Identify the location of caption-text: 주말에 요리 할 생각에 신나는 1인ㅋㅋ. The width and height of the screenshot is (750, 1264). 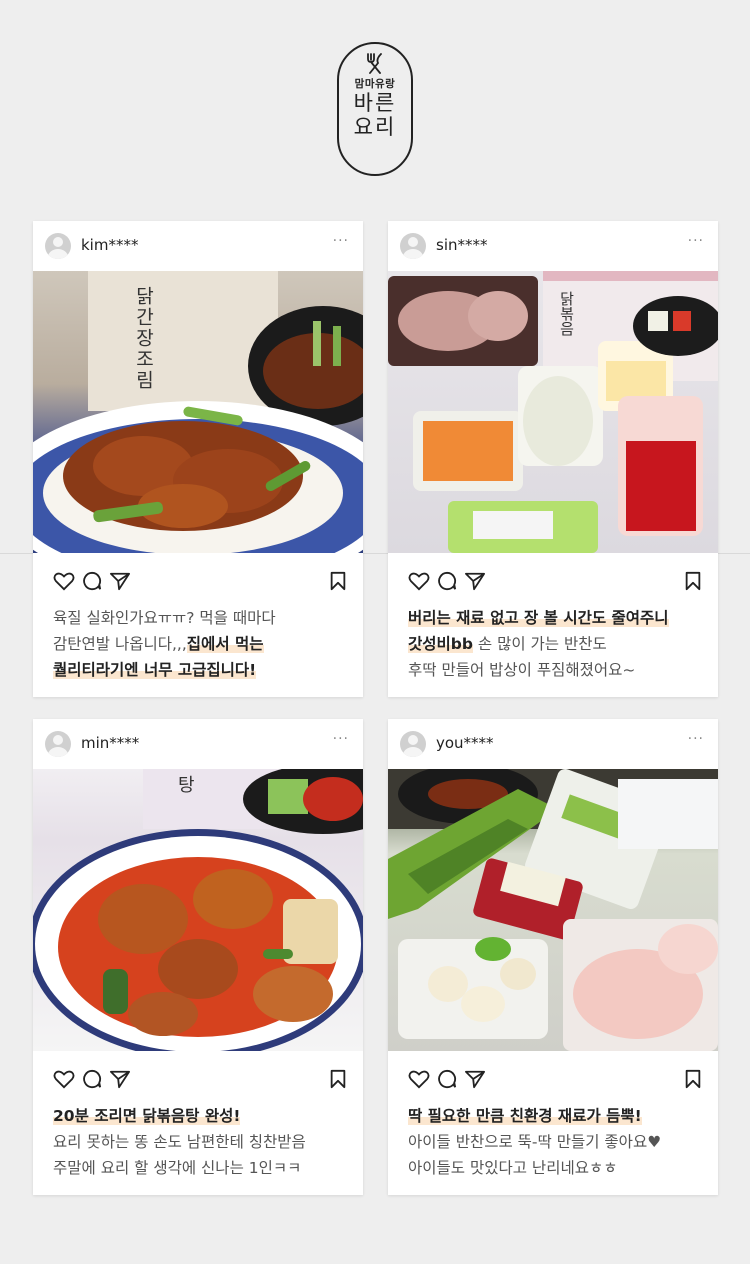
(177, 1168).